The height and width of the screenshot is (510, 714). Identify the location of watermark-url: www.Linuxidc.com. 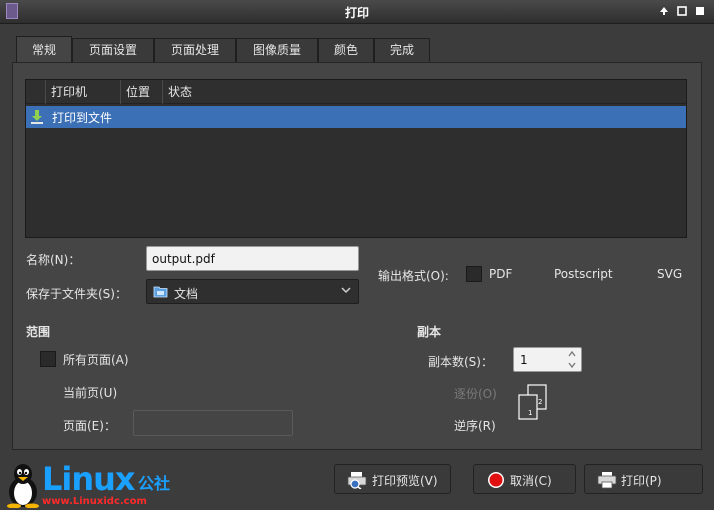
(94, 501).